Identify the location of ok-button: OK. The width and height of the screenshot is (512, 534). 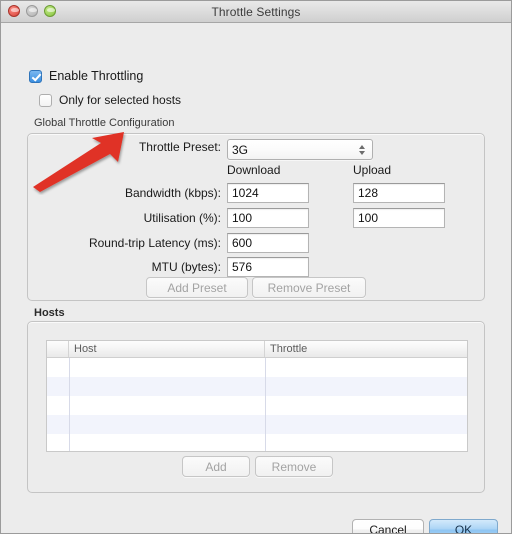
(463, 526).